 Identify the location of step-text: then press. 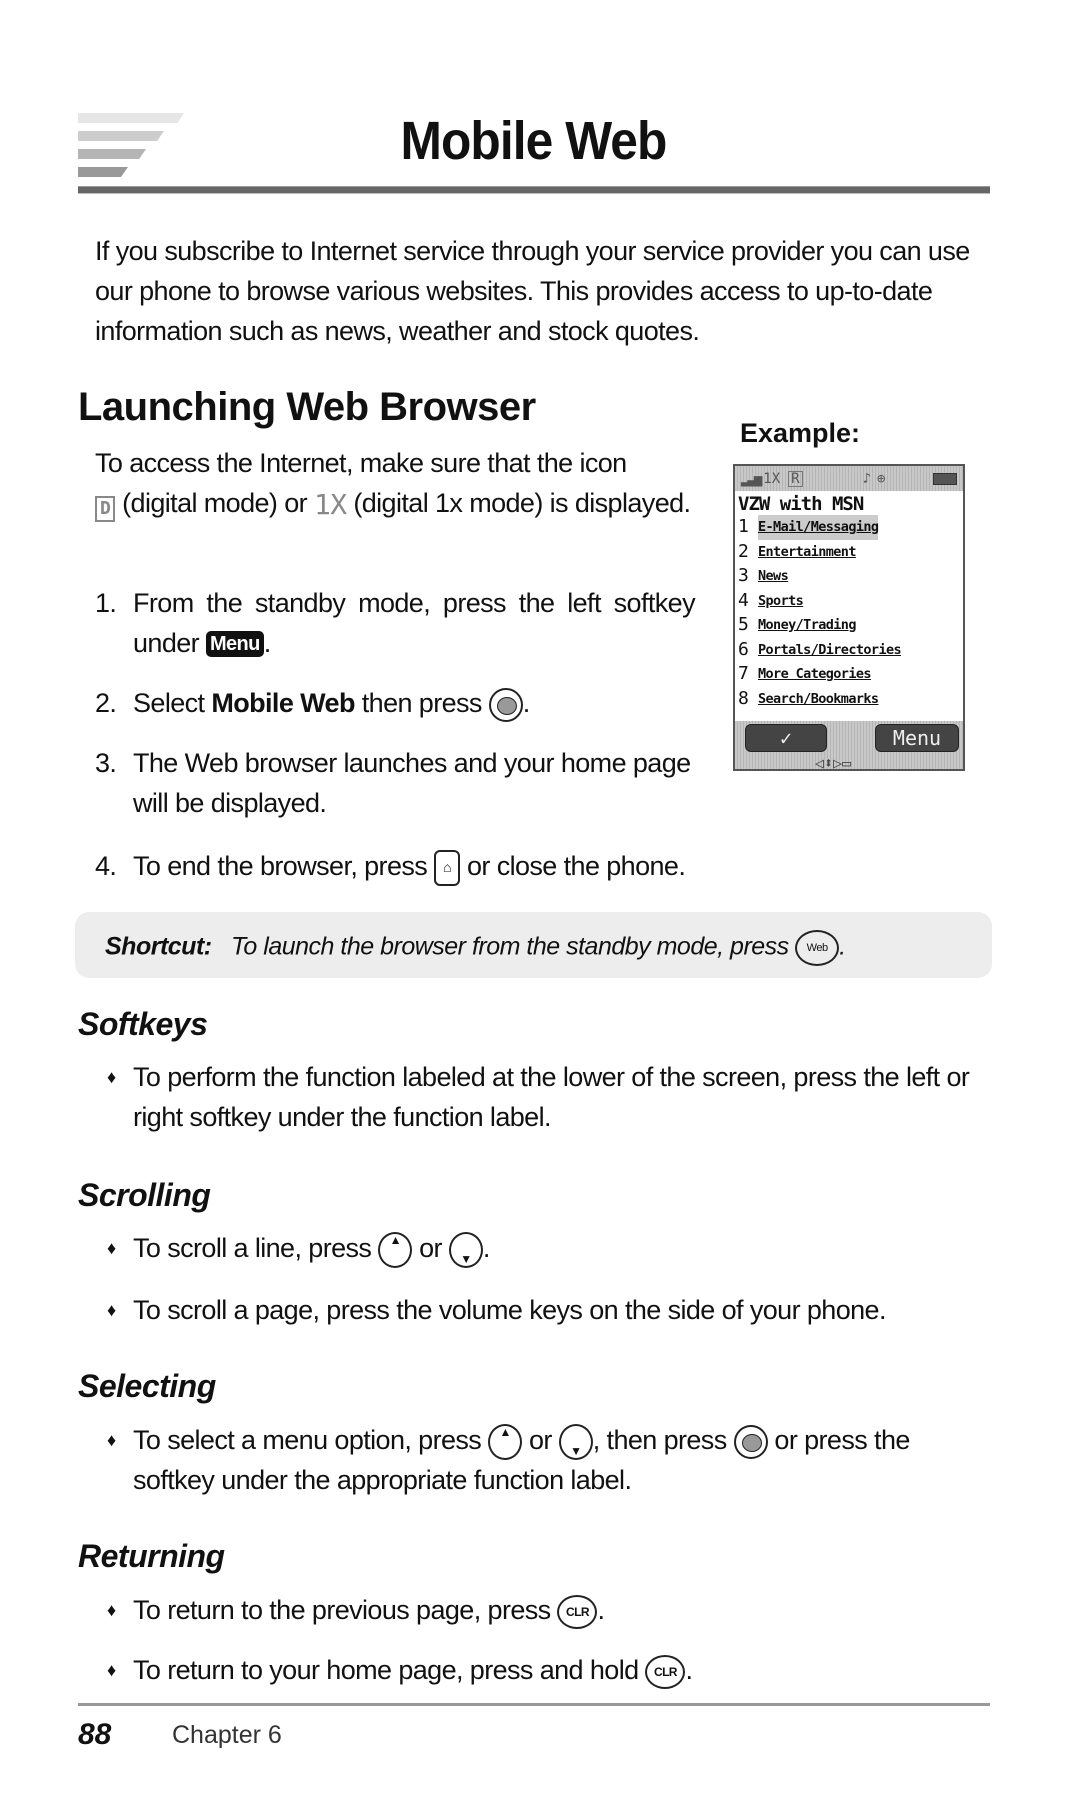
(421, 703).